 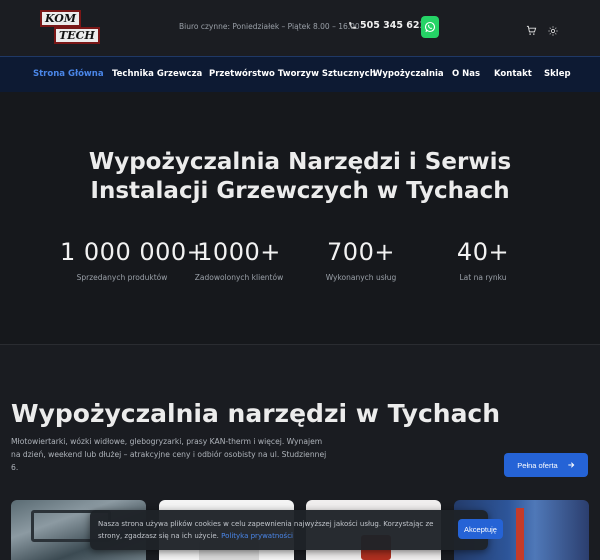 I want to click on nav-item-contact: Kontakt, so click(x=513, y=74).